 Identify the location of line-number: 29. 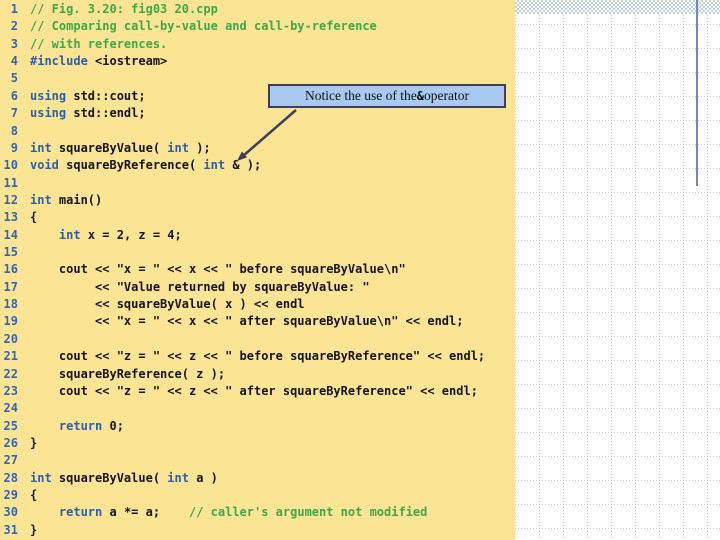
(10, 495).